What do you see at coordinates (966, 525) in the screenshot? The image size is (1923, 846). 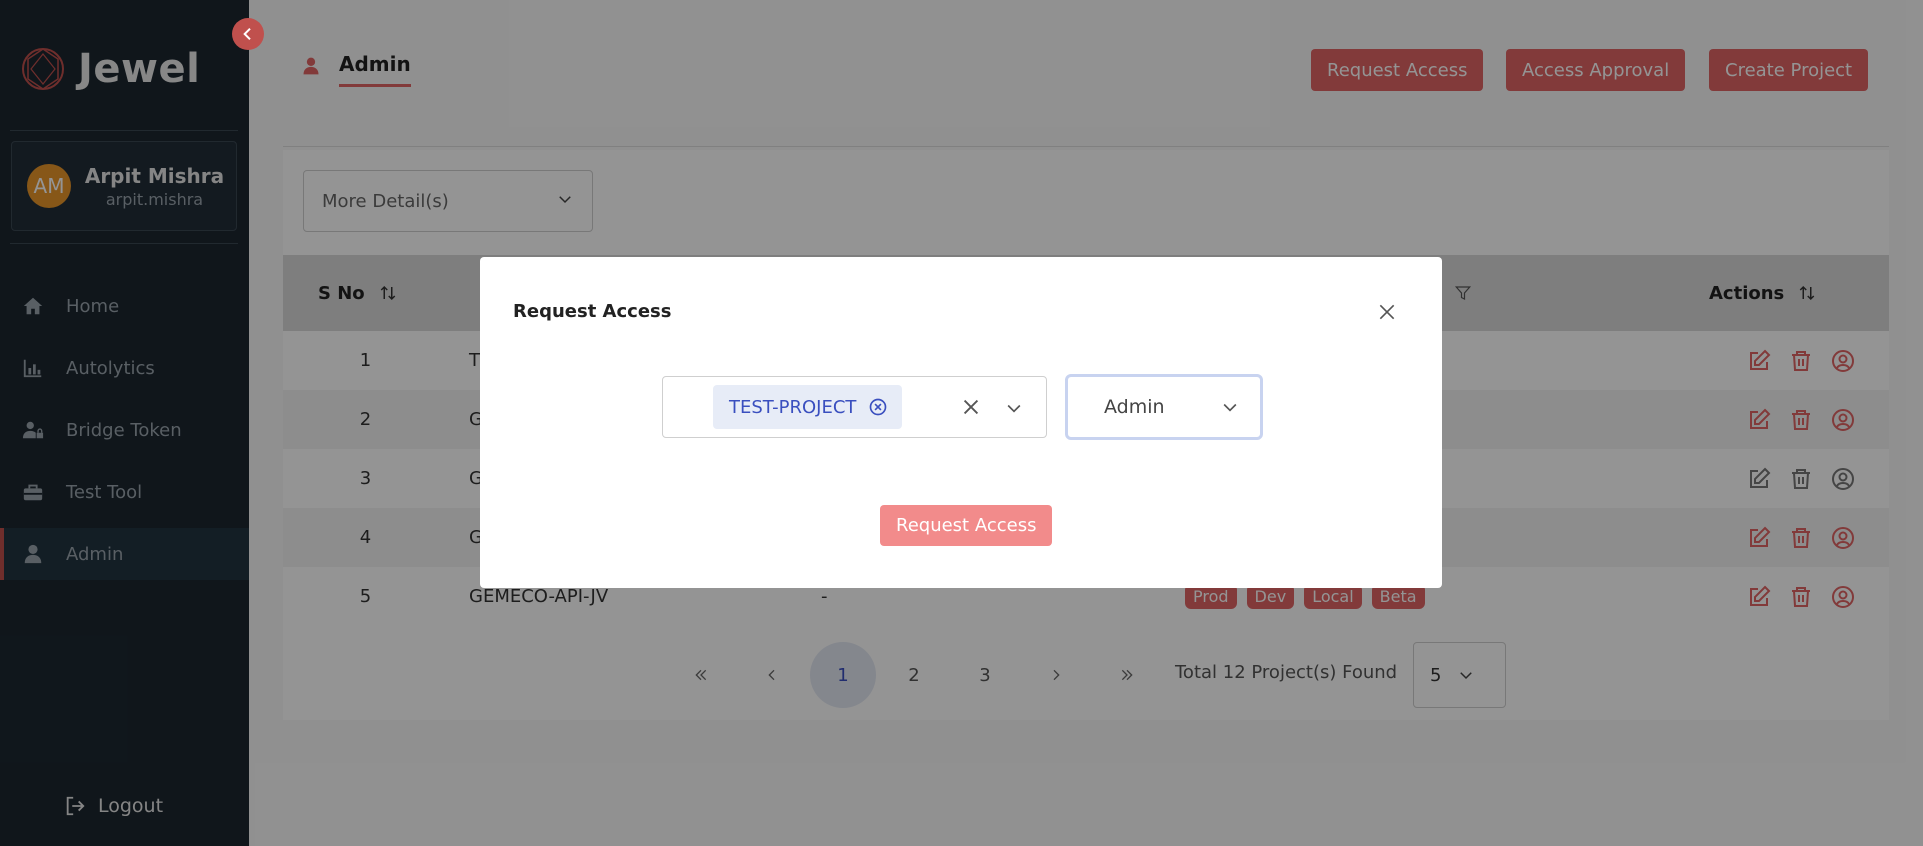 I see `submit-request-access-button: Request Access` at bounding box center [966, 525].